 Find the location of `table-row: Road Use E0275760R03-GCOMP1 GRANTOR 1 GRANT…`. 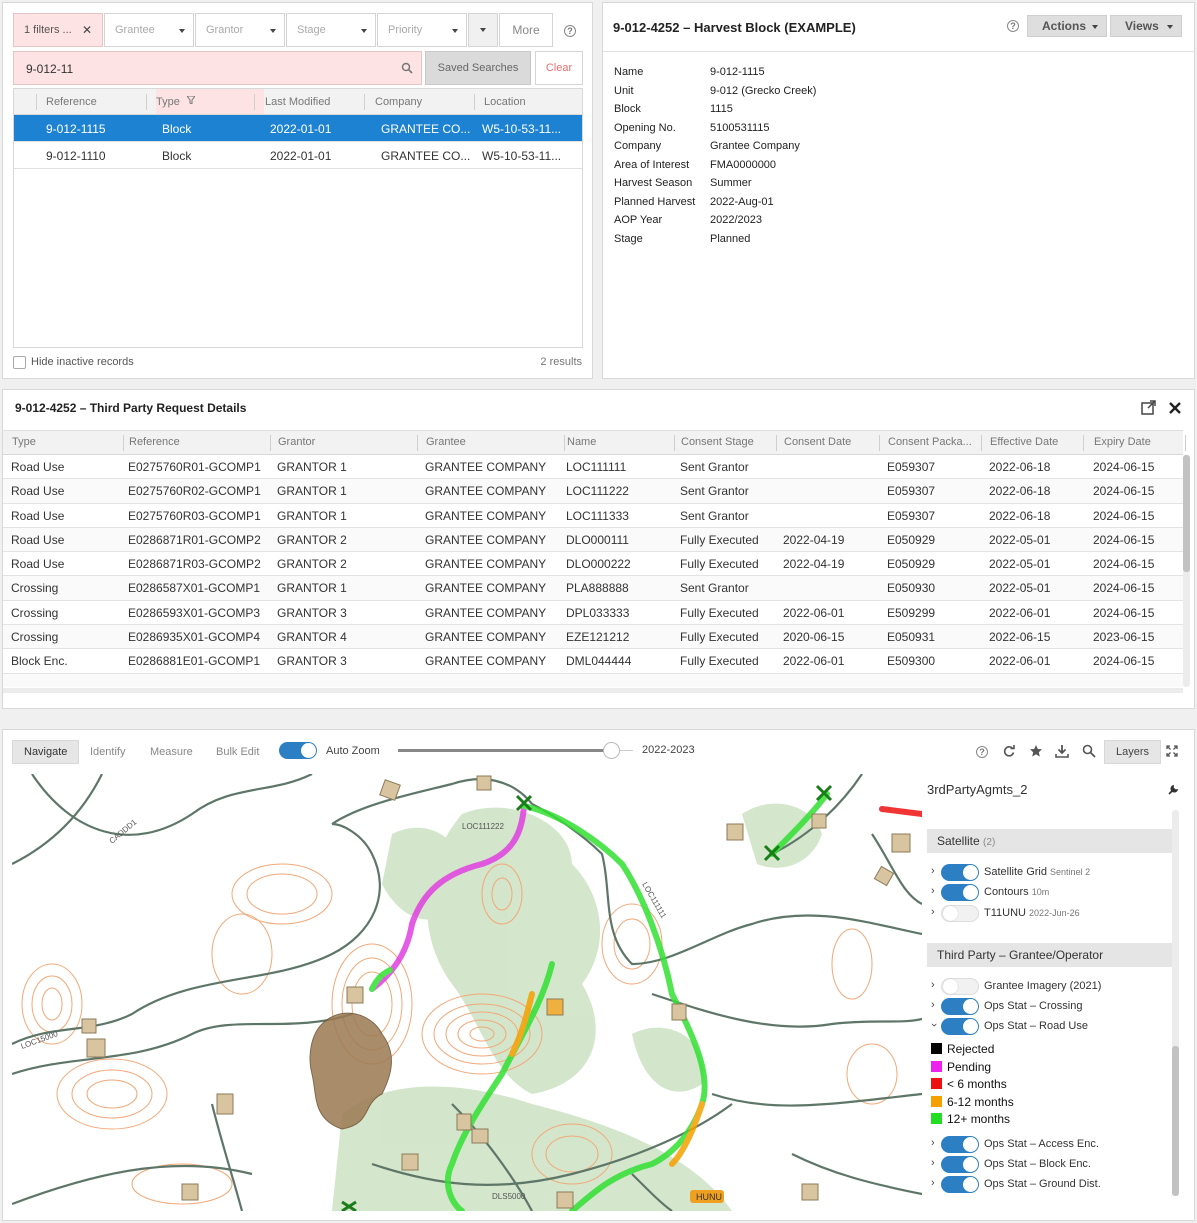

table-row: Road Use E0275760R03-GCOMP1 GRANTOR 1 GRANT… is located at coordinates (593, 516).